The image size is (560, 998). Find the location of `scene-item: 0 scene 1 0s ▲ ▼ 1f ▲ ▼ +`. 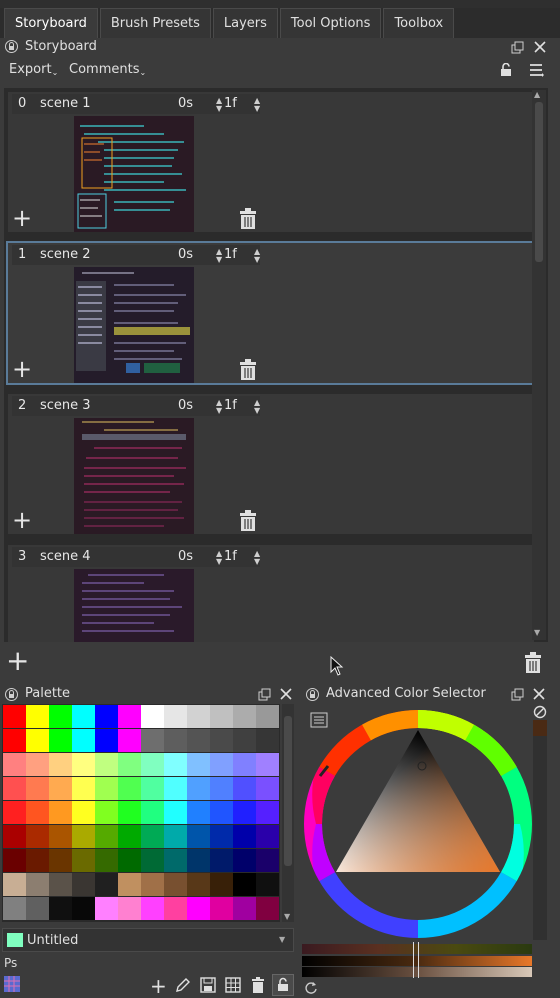

scene-item: 0 scene 1 0s ▲ ▼ 1f ▲ ▼ + is located at coordinates (271, 162).